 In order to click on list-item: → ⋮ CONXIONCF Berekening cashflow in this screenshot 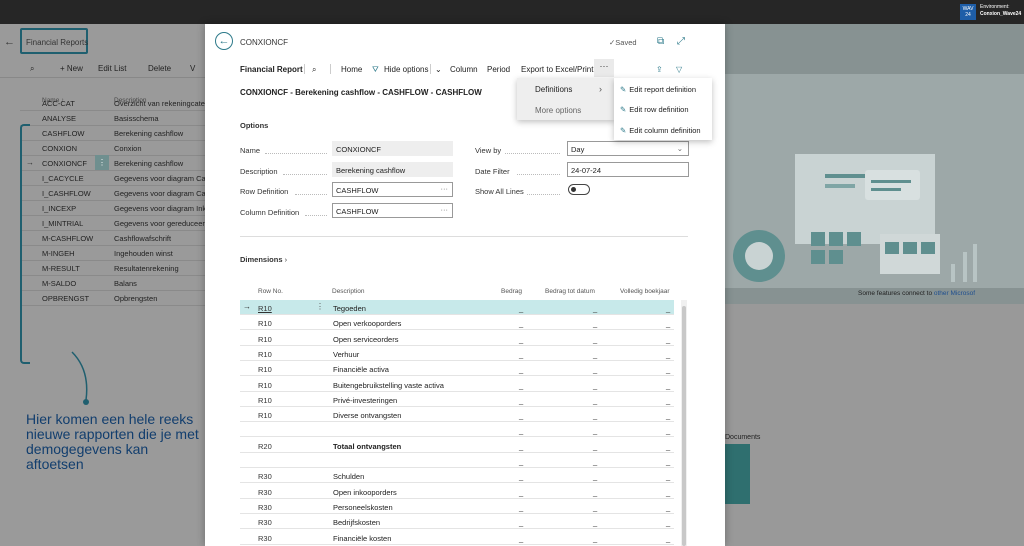, I will do `click(112, 163)`.